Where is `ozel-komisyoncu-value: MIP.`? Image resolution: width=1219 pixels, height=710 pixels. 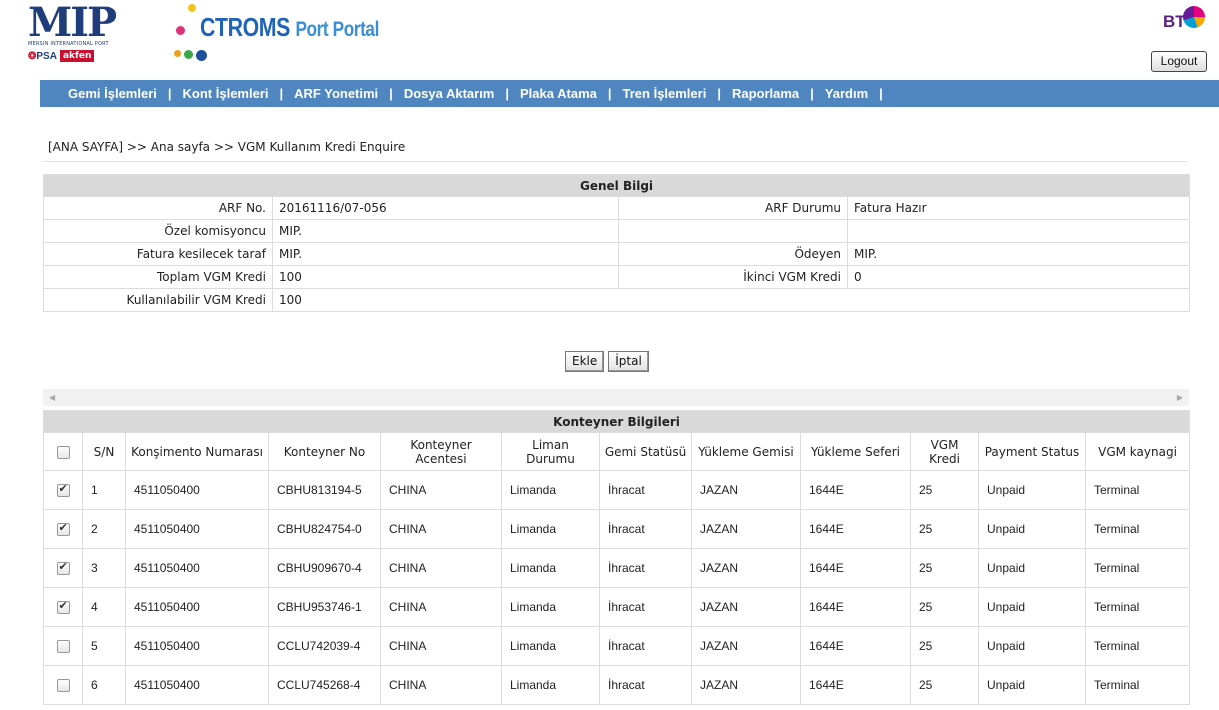 ozel-komisyoncu-value: MIP. is located at coordinates (445, 231).